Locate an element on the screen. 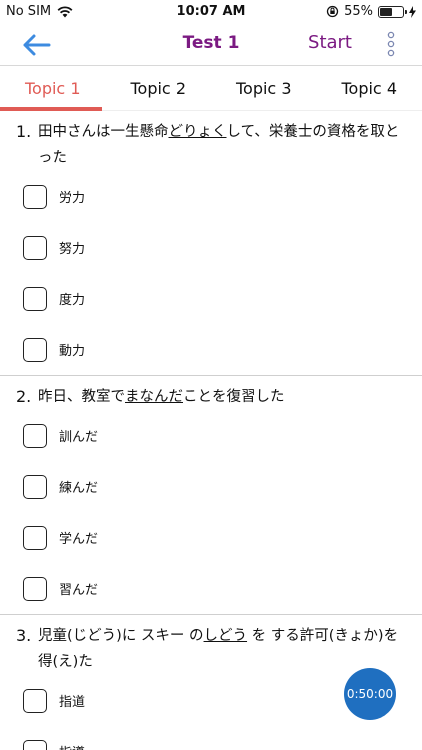  tab-topic-1: Topic 1 is located at coordinates (53, 89).